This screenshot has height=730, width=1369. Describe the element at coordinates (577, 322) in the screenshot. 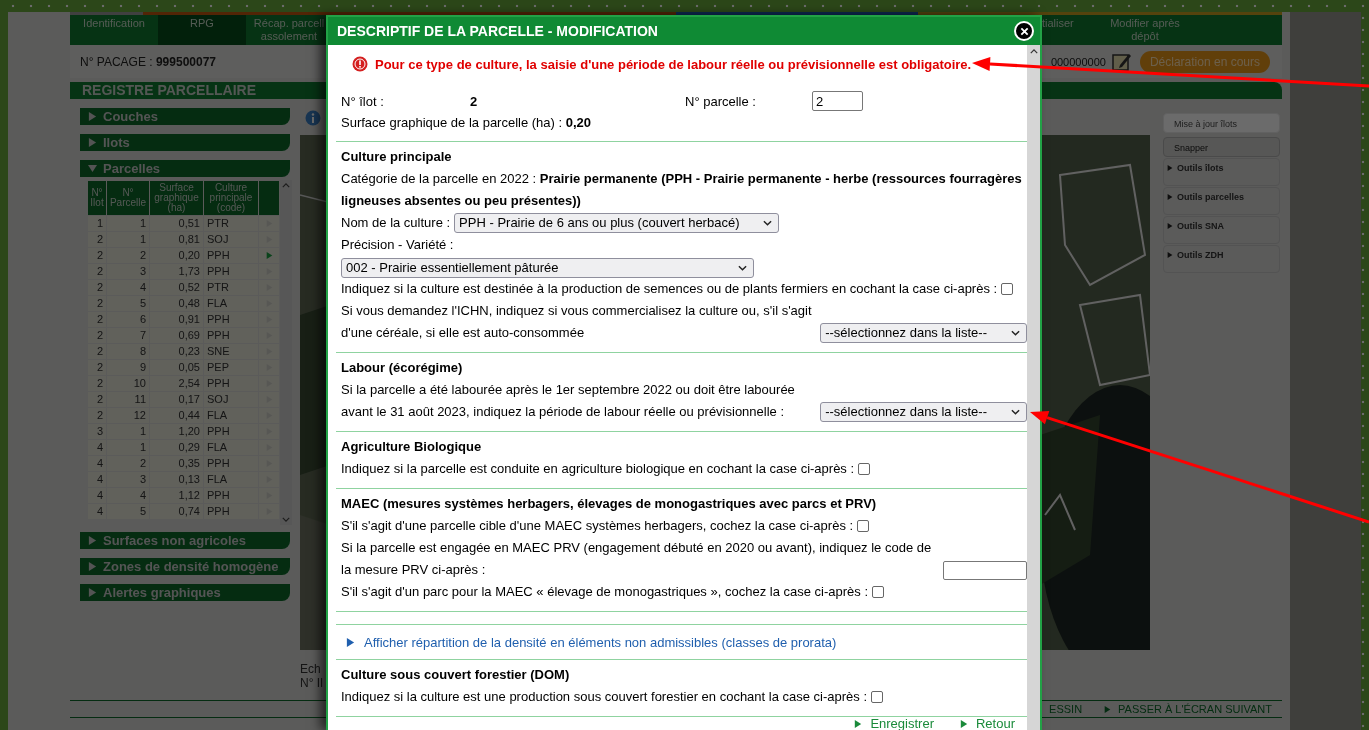

I see `field-label: Si vous demandez l'ICHN, indiquez si vous commercialisez la culture ou, s'il s'agit d'une céréale, si elle est auto-consommée` at that location.